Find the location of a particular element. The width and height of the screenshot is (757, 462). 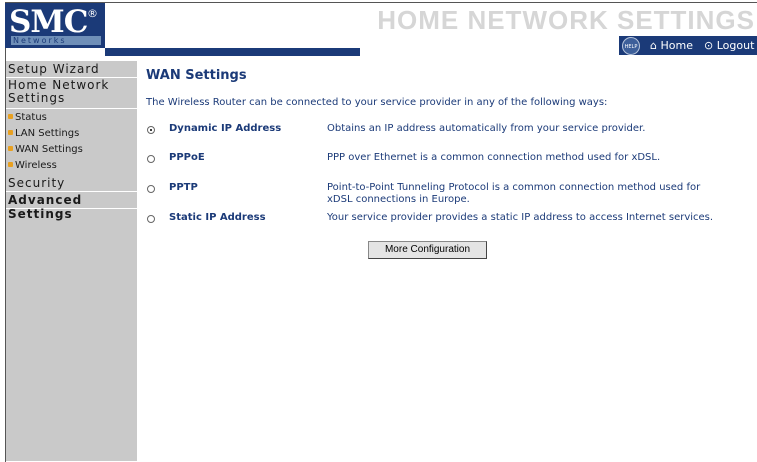

option-label-dynamic-ip: Dynamic IP Address is located at coordinates (225, 128).